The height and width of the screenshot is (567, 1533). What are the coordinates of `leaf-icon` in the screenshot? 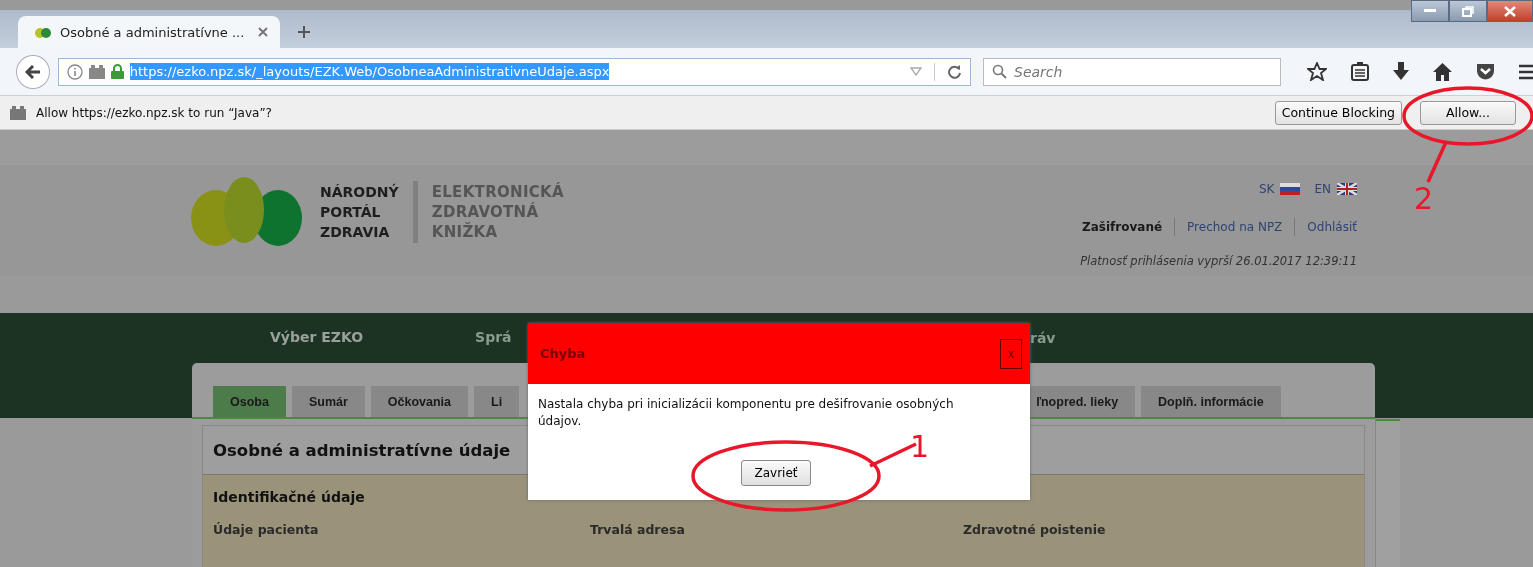 It's located at (43, 32).